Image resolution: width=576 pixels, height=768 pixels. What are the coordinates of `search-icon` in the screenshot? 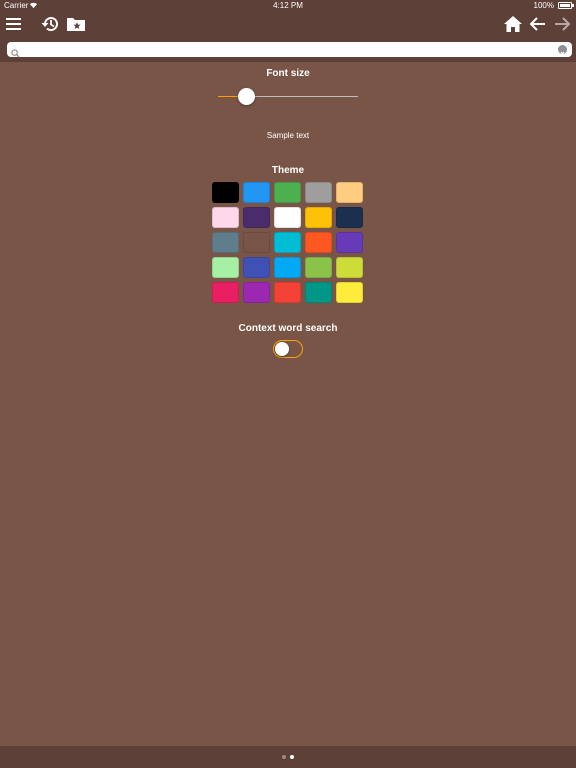 It's located at (15, 51).